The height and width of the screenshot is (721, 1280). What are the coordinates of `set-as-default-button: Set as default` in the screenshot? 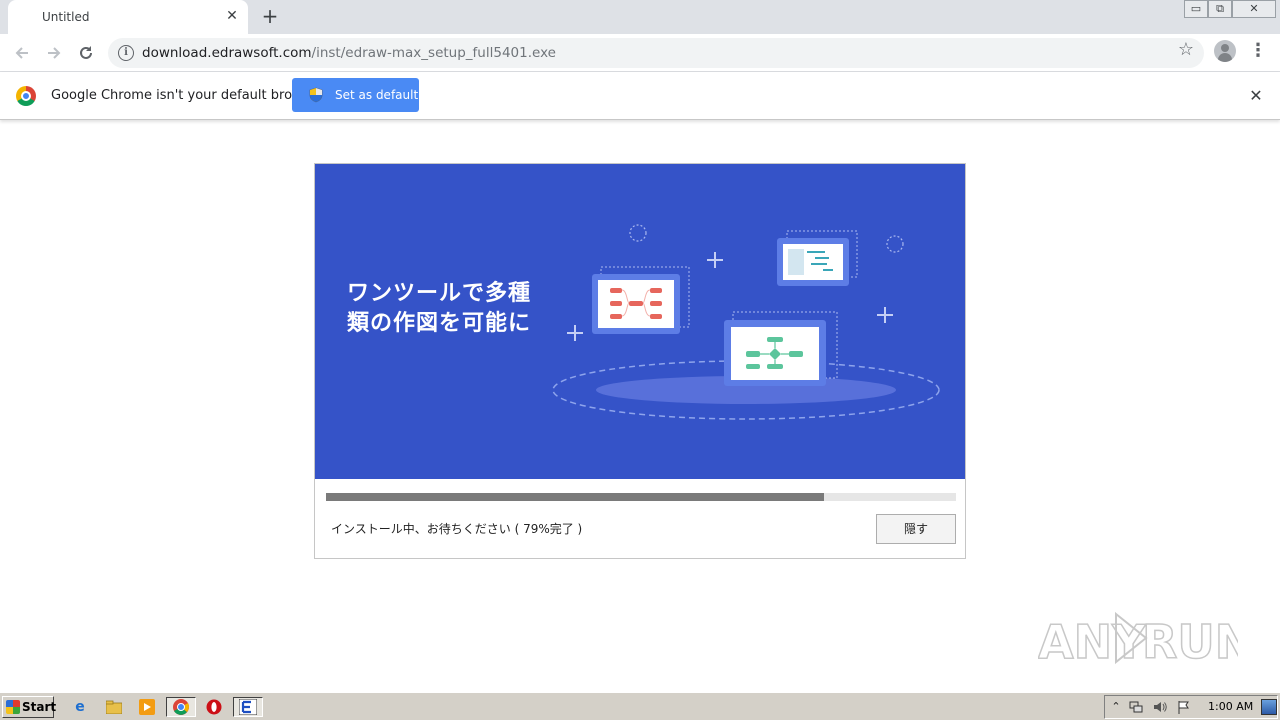 It's located at (355, 95).